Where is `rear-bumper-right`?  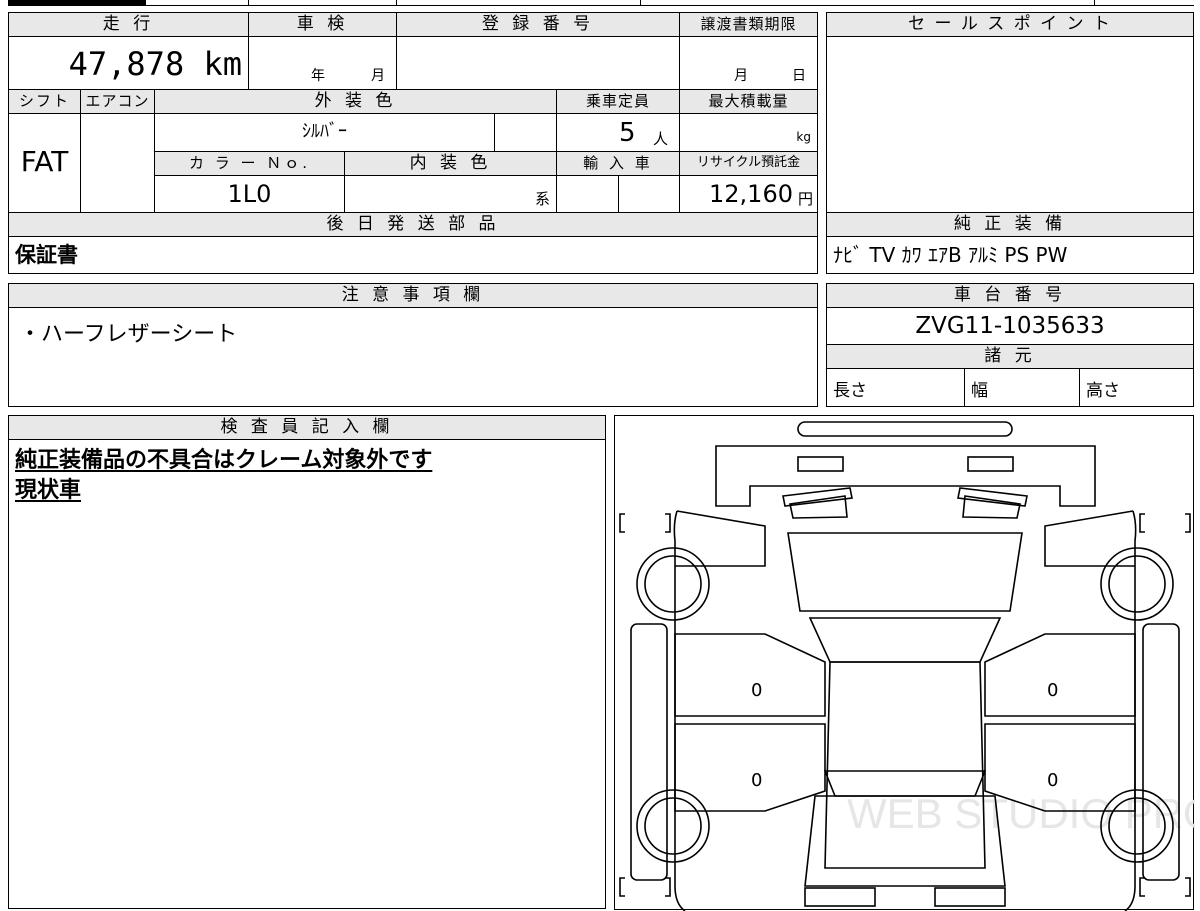 rear-bumper-right is located at coordinates (970, 897).